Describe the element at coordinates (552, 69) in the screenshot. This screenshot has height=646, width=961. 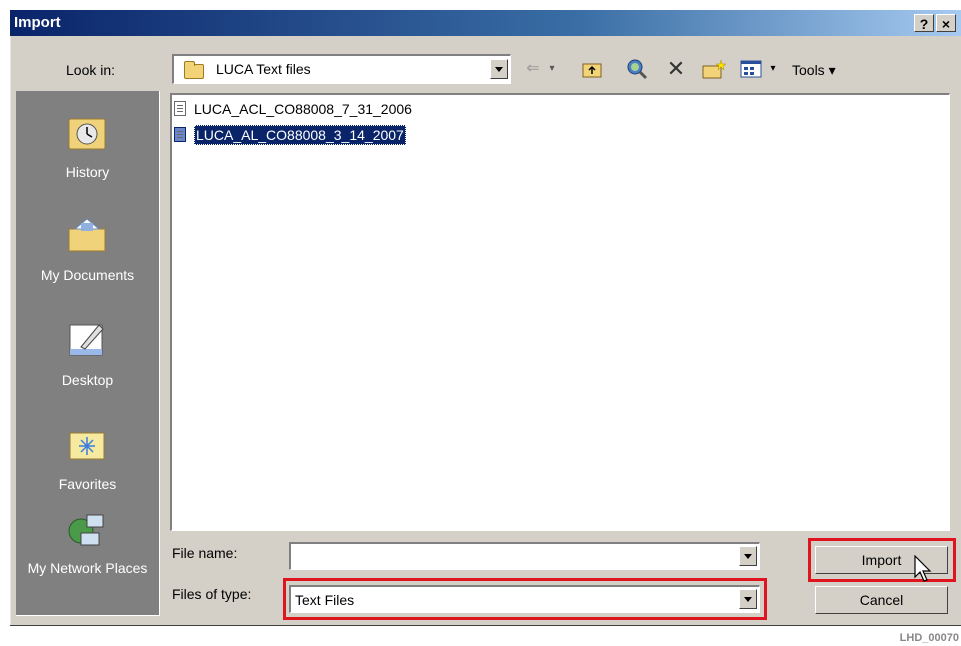
I see `back-dropdown-icon: ▾` at that location.